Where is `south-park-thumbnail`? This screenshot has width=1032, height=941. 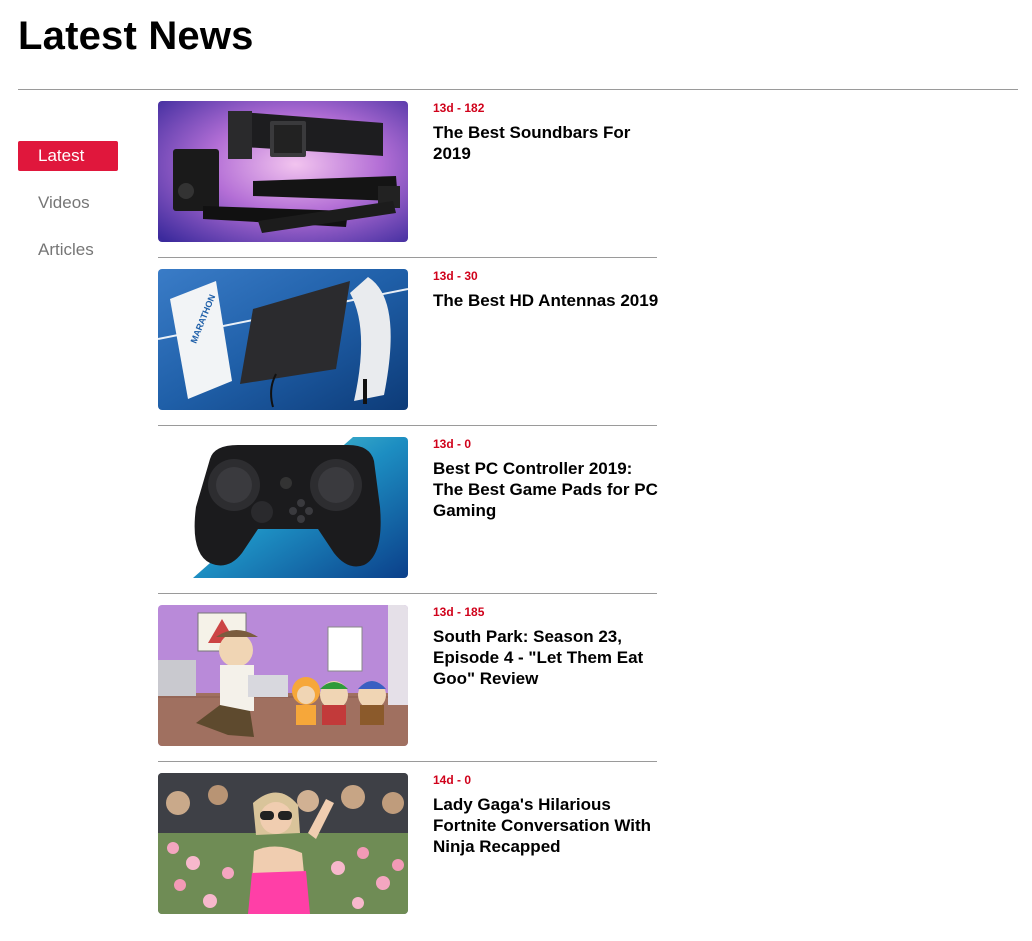
south-park-thumbnail is located at coordinates (283, 675).